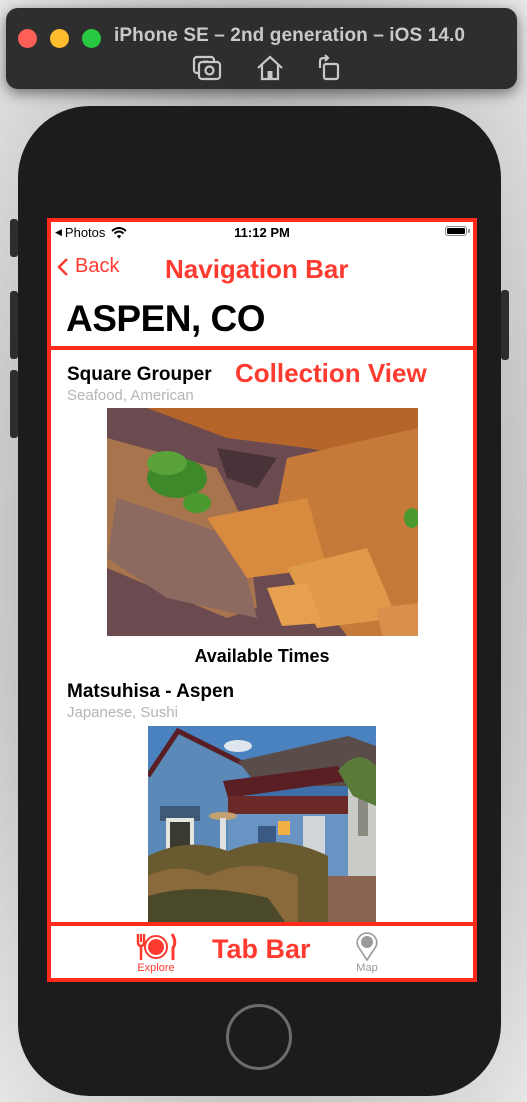 This screenshot has height=1102, width=527. Describe the element at coordinates (257, 269) in the screenshot. I see `navigation-bar-annotation: Navigation Bar` at that location.